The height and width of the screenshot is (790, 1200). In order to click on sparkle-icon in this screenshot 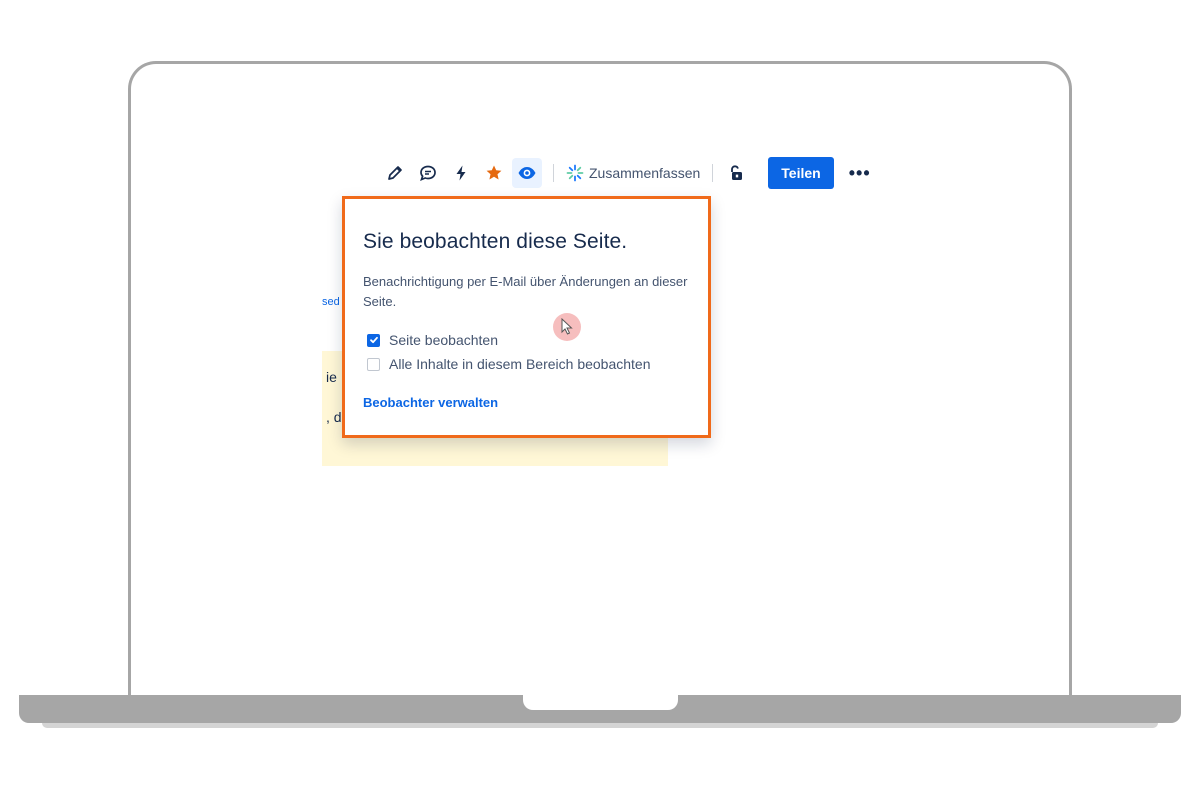, I will do `click(575, 173)`.